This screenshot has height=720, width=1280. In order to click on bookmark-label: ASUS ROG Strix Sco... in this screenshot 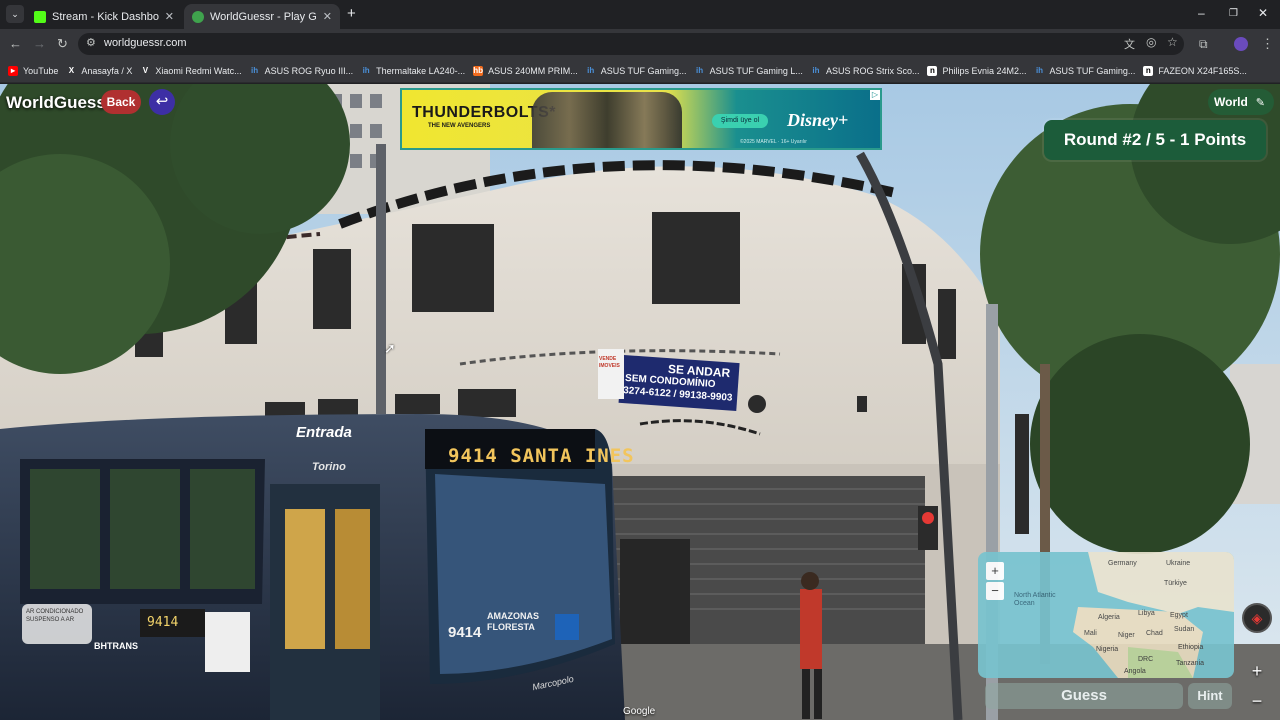, I will do `click(872, 70)`.